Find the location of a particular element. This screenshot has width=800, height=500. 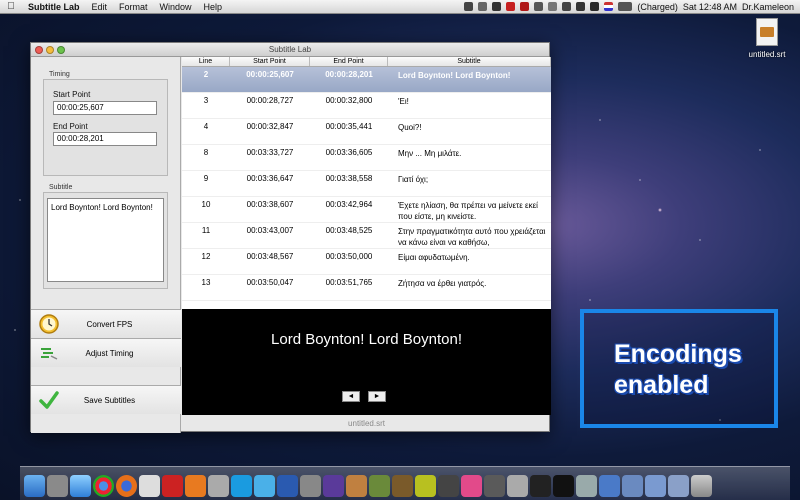

chrome-icon is located at coordinates (103, 486).